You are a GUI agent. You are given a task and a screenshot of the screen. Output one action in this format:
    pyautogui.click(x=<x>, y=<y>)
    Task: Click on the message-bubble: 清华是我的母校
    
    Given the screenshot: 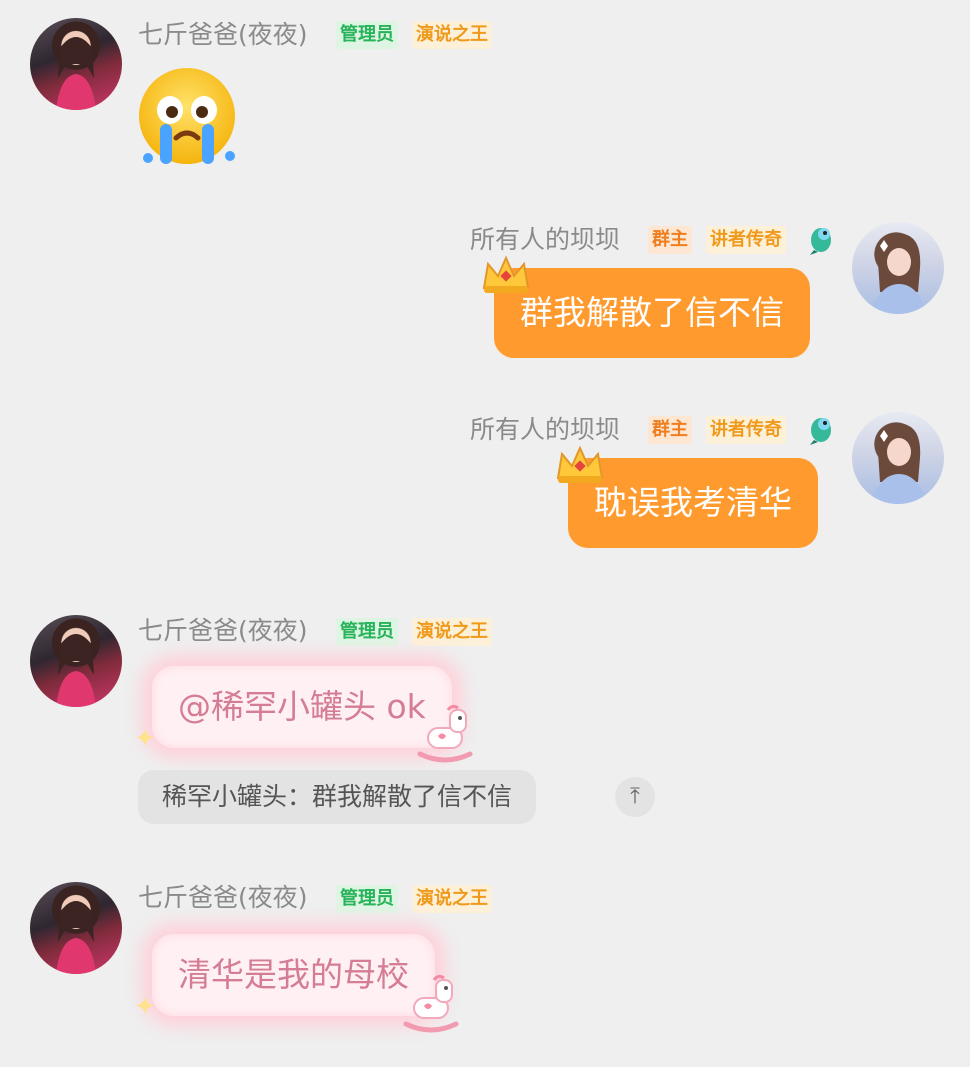 What is the action you would take?
    pyautogui.click(x=293, y=975)
    